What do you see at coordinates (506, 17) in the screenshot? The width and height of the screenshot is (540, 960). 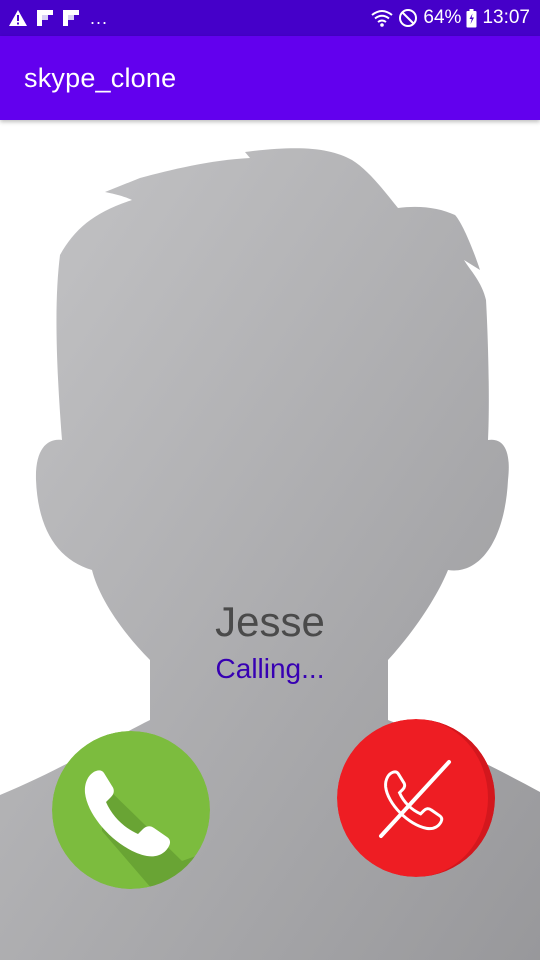 I see `clock: 13:07` at bounding box center [506, 17].